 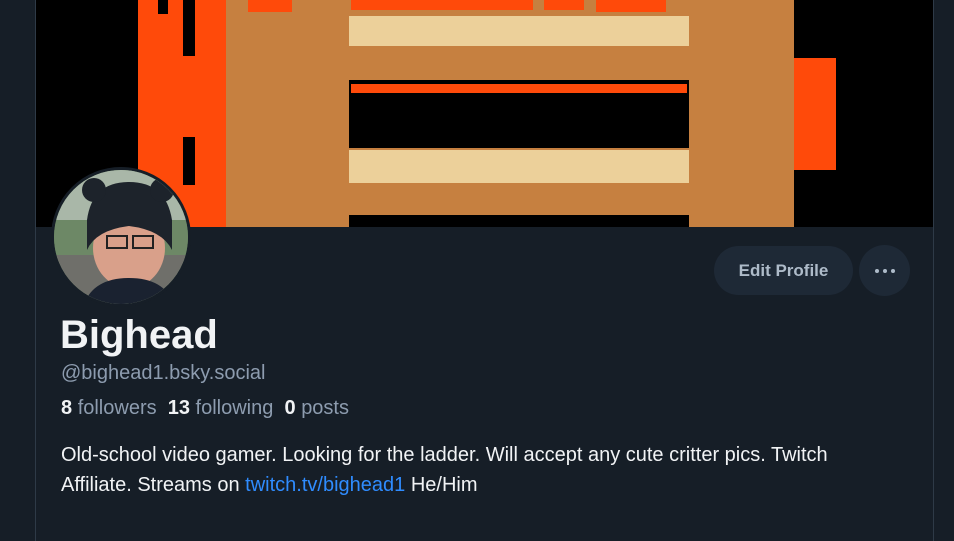 I want to click on avatar, so click(x=121, y=237).